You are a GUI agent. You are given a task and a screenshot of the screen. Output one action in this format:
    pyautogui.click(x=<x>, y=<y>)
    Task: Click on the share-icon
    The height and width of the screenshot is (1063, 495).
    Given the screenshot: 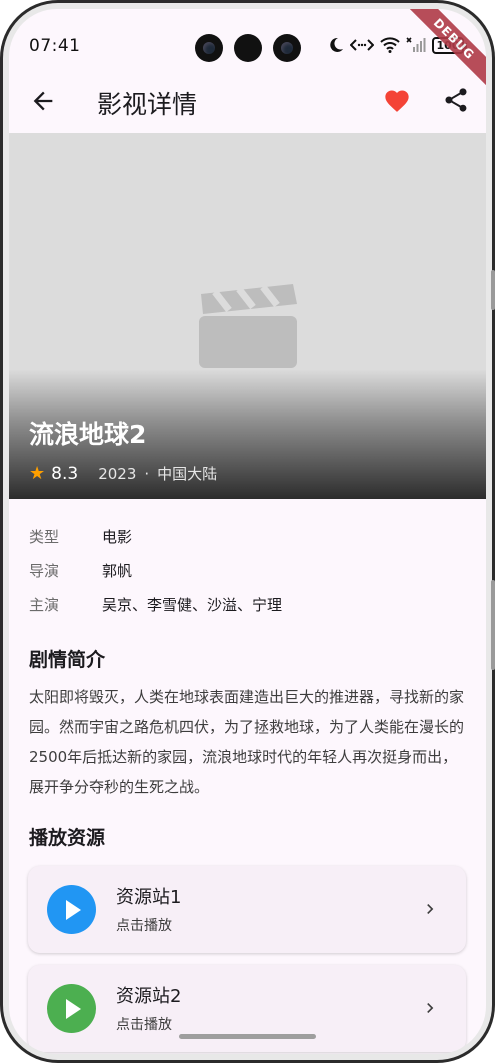 What is the action you would take?
    pyautogui.click(x=456, y=100)
    